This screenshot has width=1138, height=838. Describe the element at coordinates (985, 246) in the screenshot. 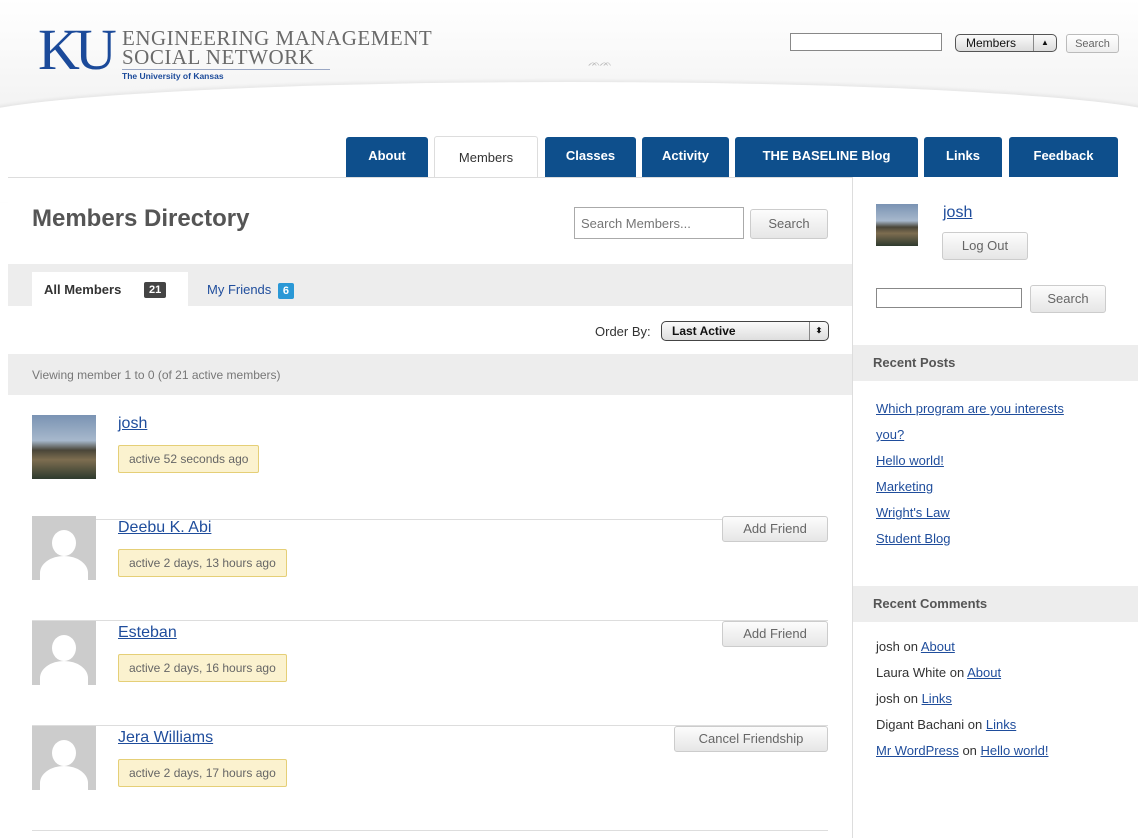

I see `logout-button: Log Out` at that location.